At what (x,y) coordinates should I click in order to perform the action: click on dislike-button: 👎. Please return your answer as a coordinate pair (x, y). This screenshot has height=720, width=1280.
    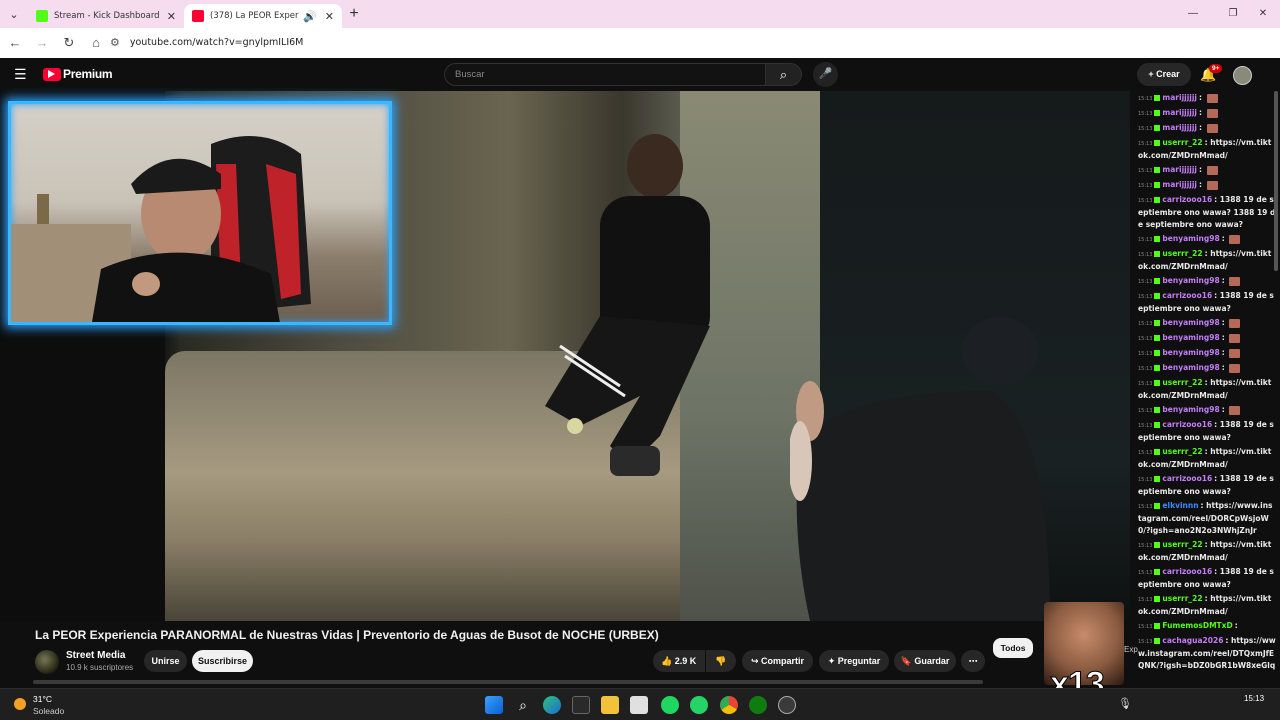
    Looking at the image, I should click on (721, 661).